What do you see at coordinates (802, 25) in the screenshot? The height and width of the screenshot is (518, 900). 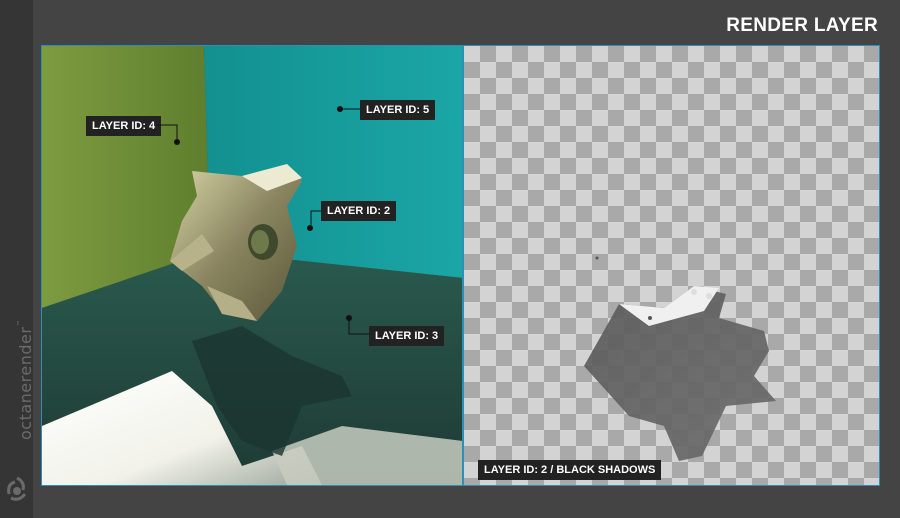 I see `page-title: RENDER LAYER` at bounding box center [802, 25].